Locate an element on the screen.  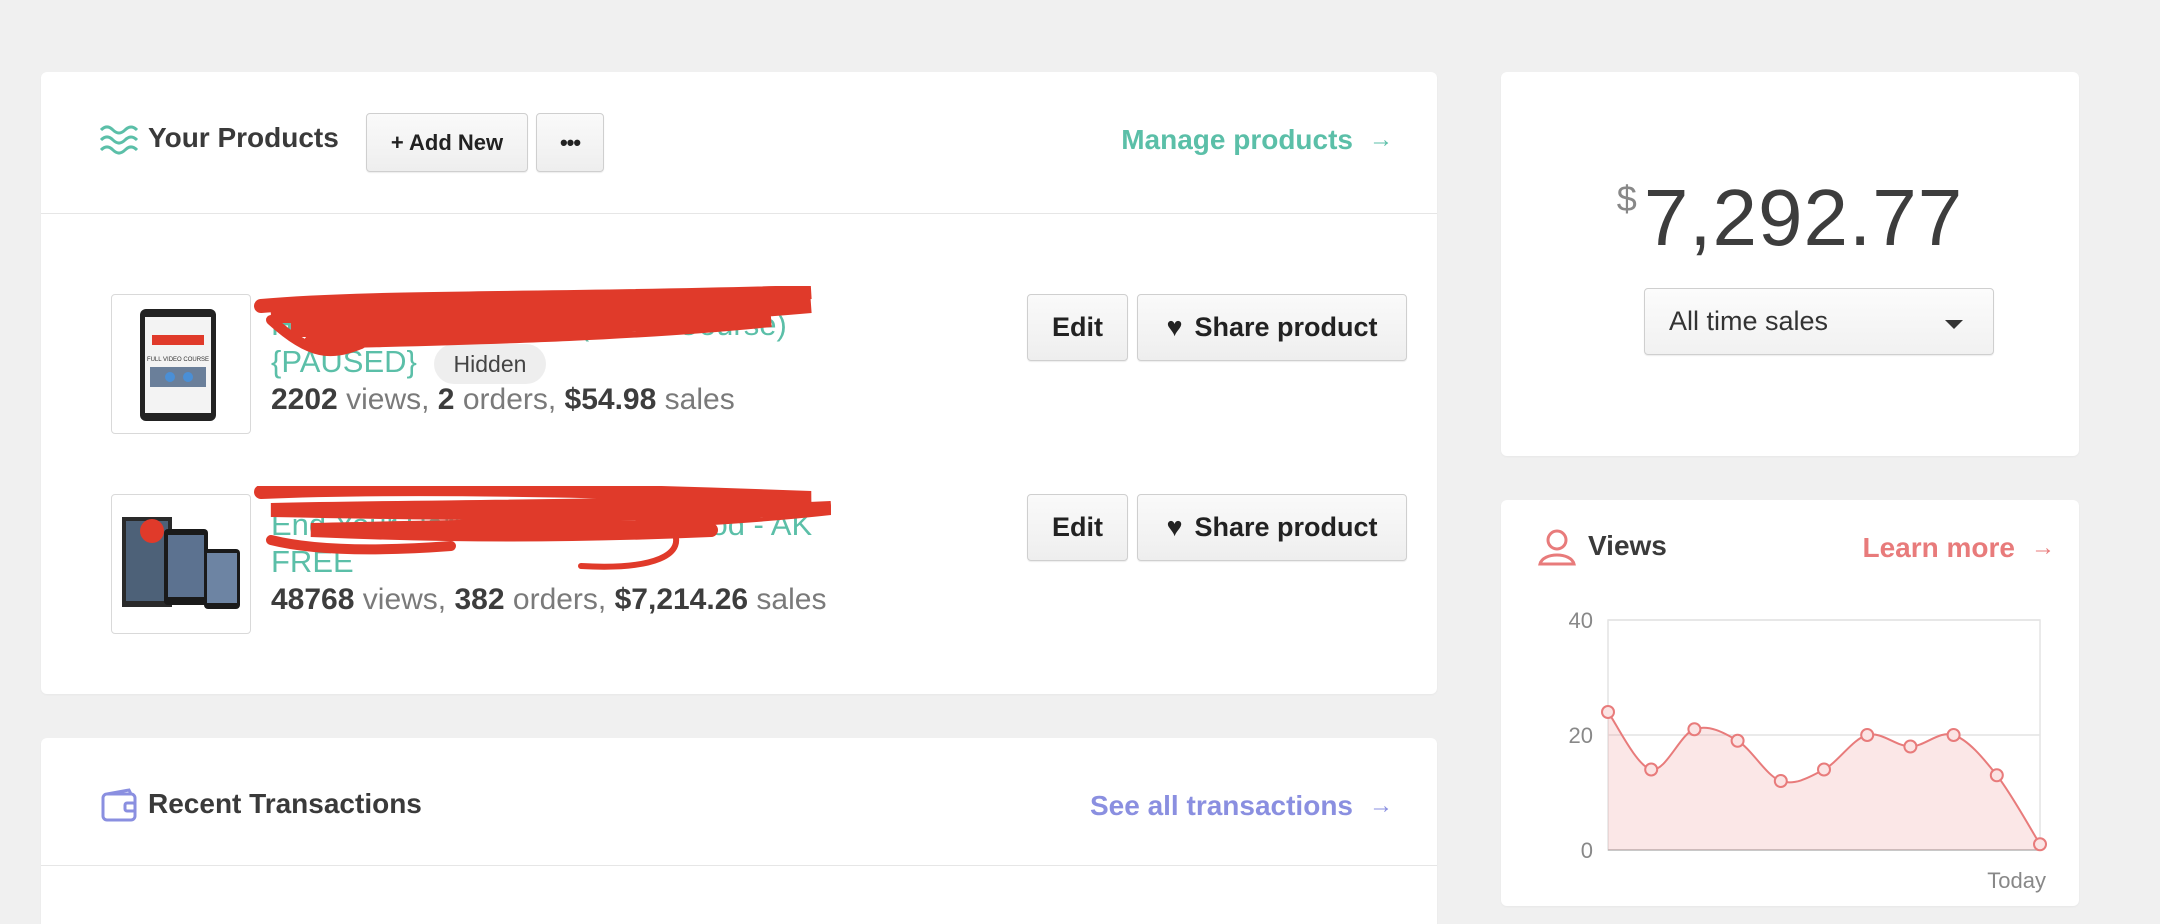
x-tick-label: Today is located at coordinates (2016, 880).